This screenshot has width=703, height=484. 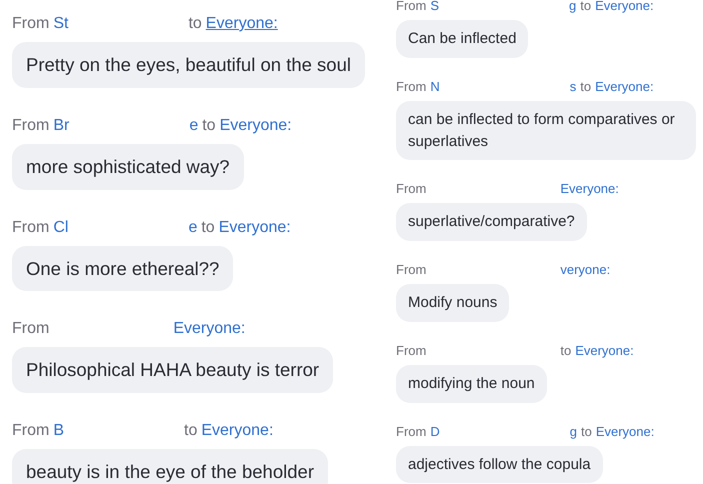 I want to click on message-bubble: adjectives follow the copula, so click(x=499, y=465).